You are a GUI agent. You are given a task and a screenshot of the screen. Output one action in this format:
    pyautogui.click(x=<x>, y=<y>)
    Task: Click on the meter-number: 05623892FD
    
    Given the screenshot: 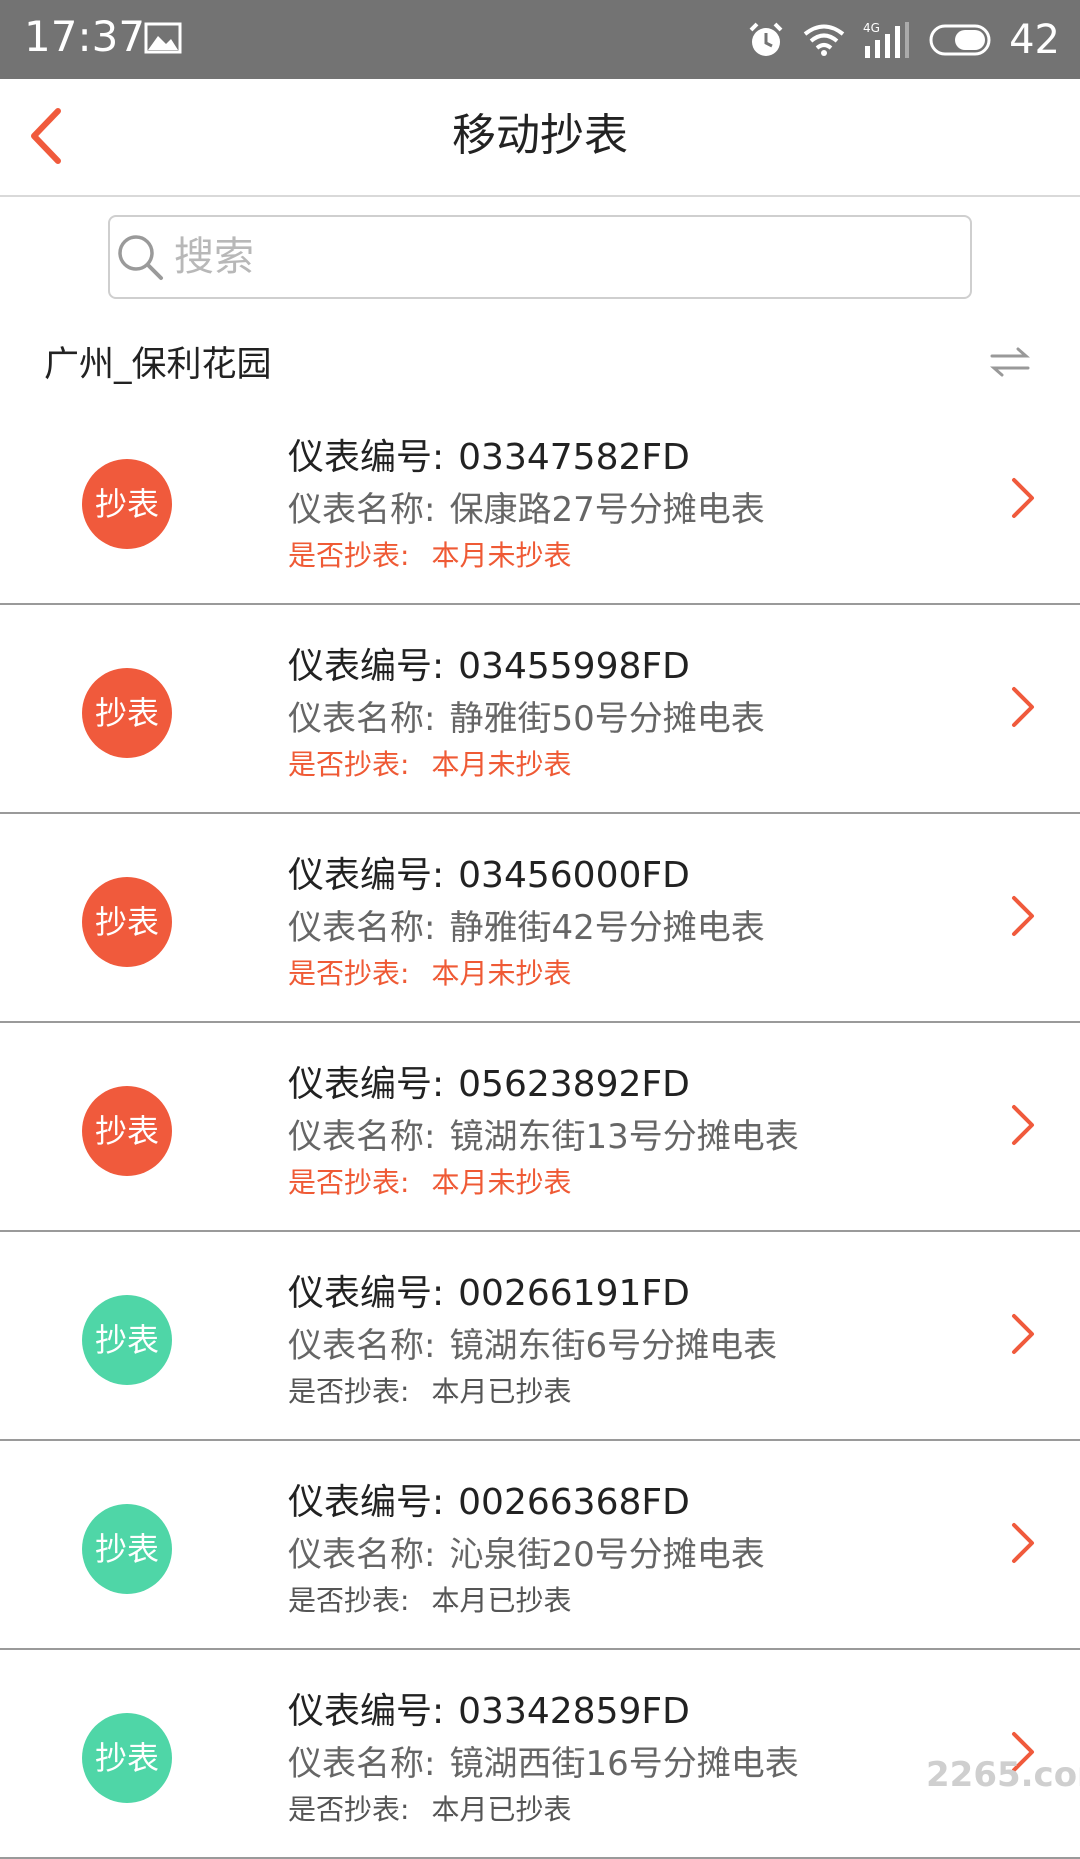 What is the action you would take?
    pyautogui.click(x=574, y=1084)
    